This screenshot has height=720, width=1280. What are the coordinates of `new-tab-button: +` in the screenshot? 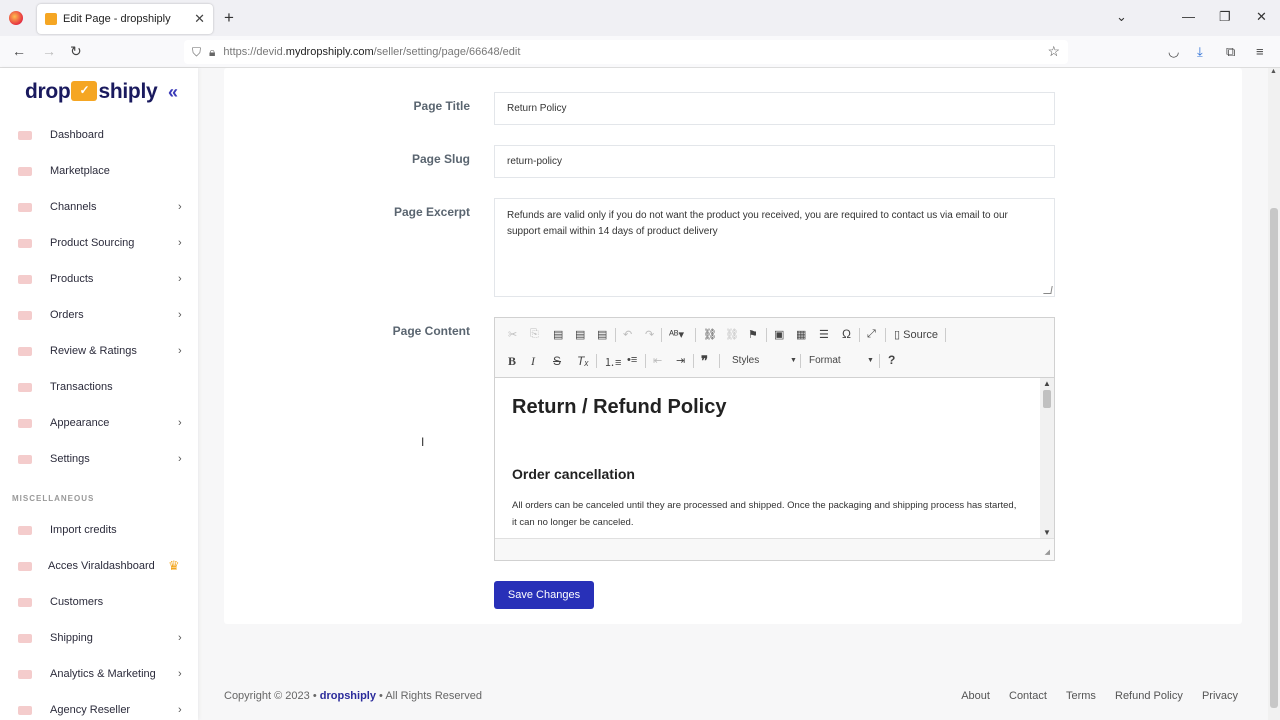 It's located at (229, 18).